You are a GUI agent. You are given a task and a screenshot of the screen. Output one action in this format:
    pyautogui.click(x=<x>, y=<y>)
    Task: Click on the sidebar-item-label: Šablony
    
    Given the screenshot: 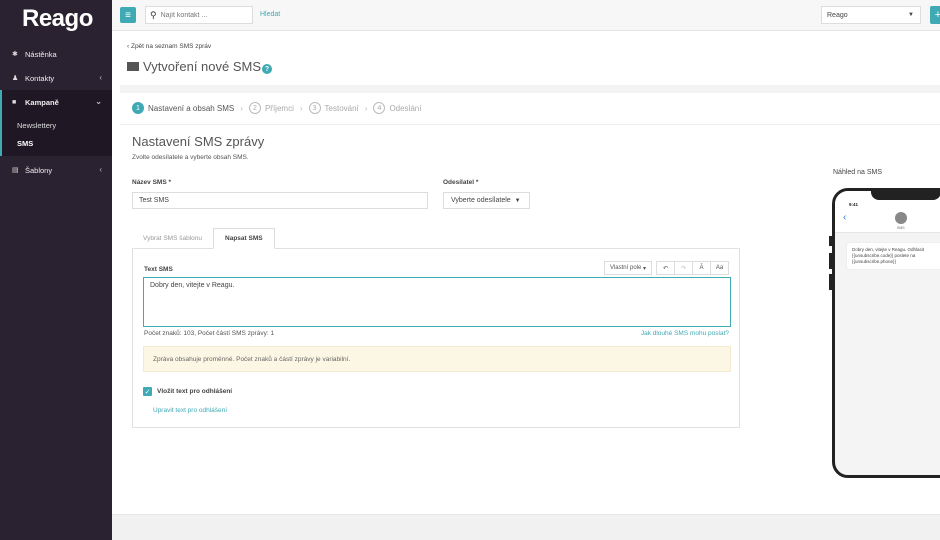 What is the action you would take?
    pyautogui.click(x=39, y=170)
    